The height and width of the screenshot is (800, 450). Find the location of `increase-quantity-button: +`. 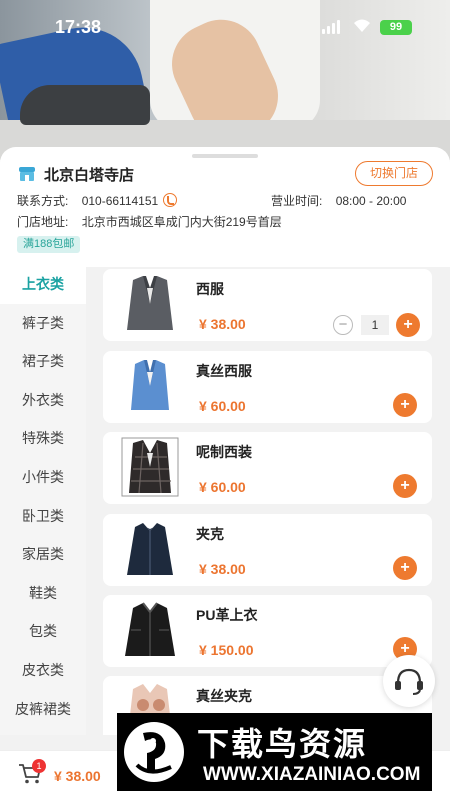

increase-quantity-button: + is located at coordinates (408, 325).